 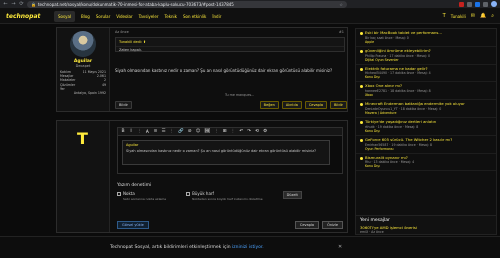 I want to click on fix-button: Düzelt, so click(x=292, y=195).